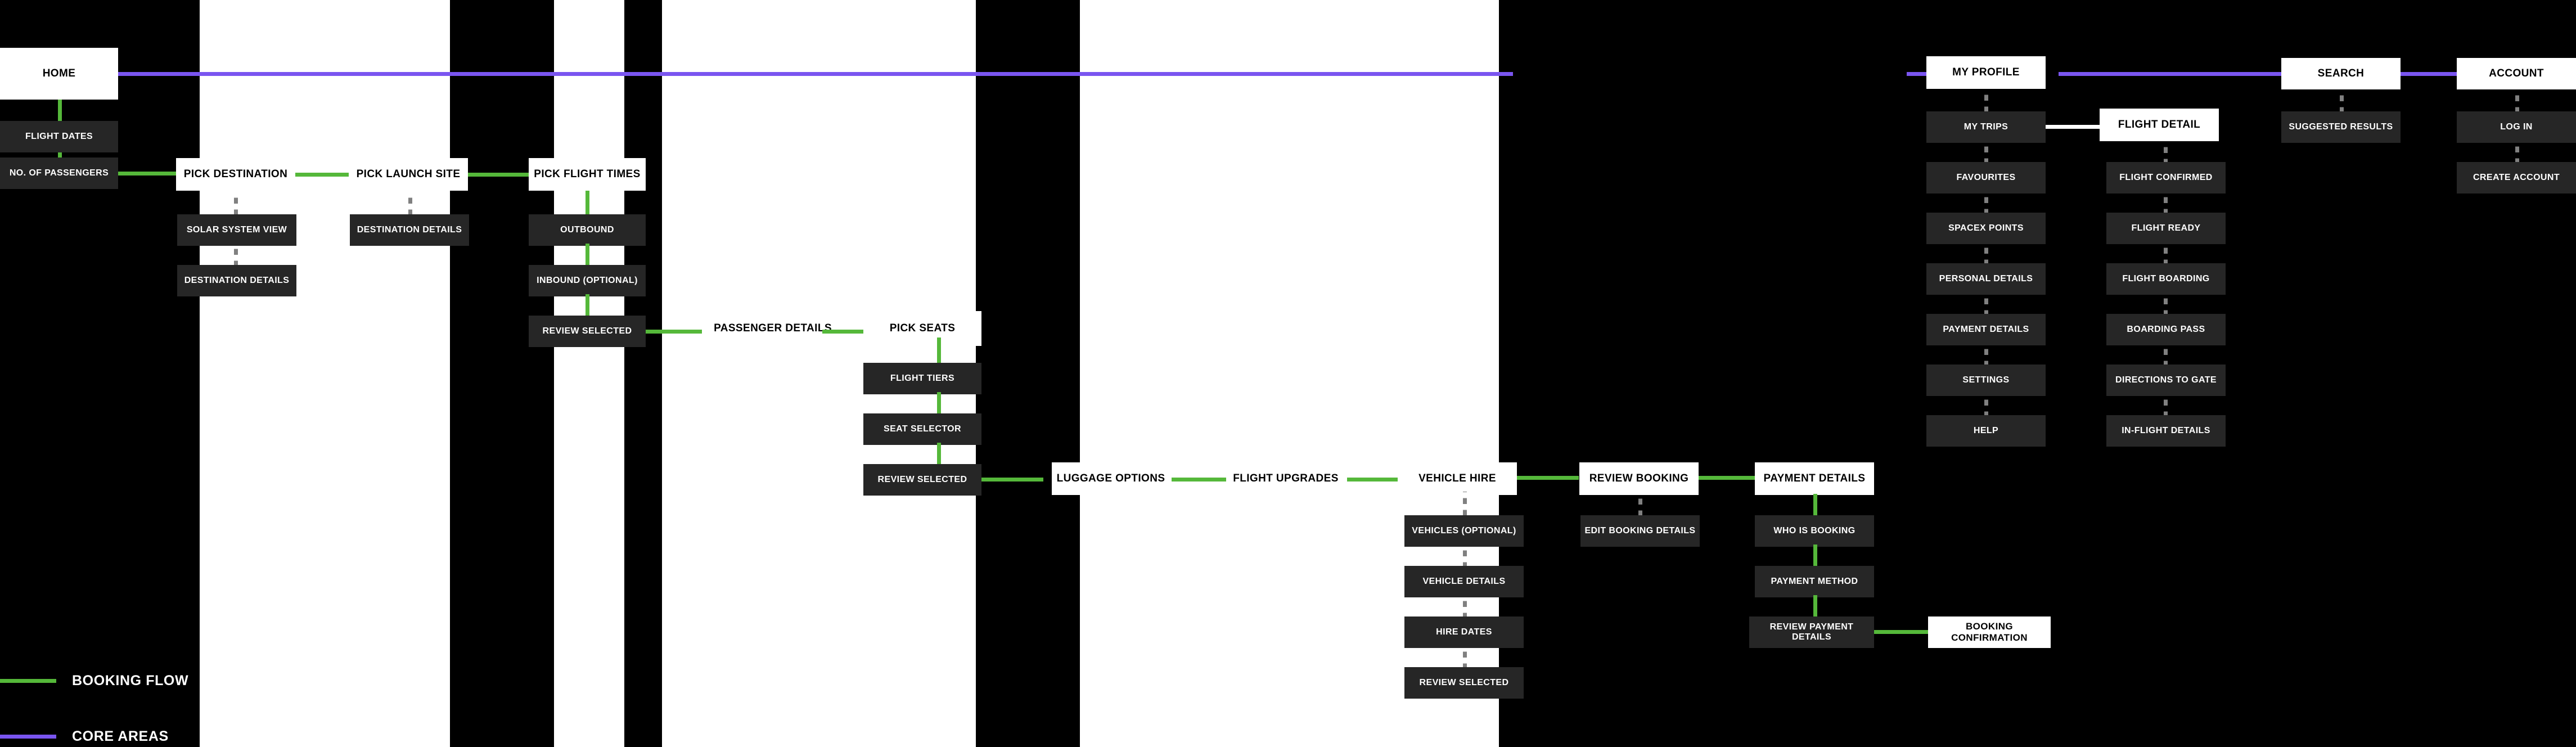 The width and height of the screenshot is (2576, 747). I want to click on node-favourites: FAVOURITES, so click(1986, 178).